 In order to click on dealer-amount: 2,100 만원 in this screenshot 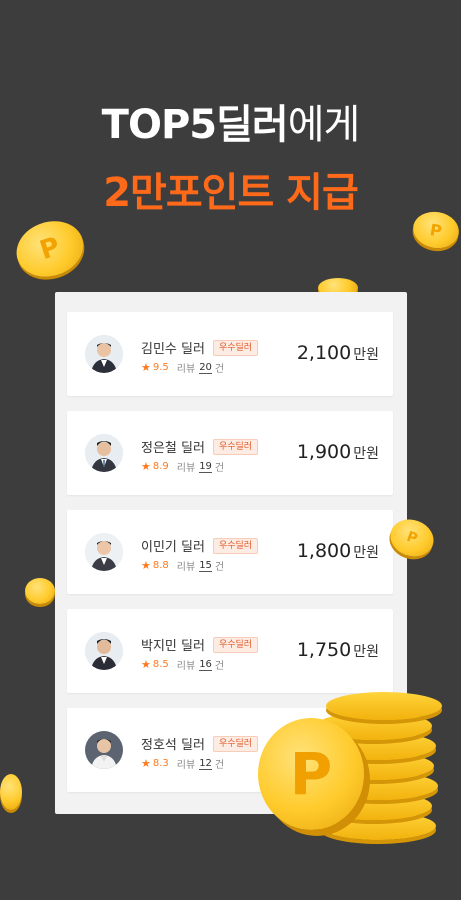, I will do `click(338, 353)`.